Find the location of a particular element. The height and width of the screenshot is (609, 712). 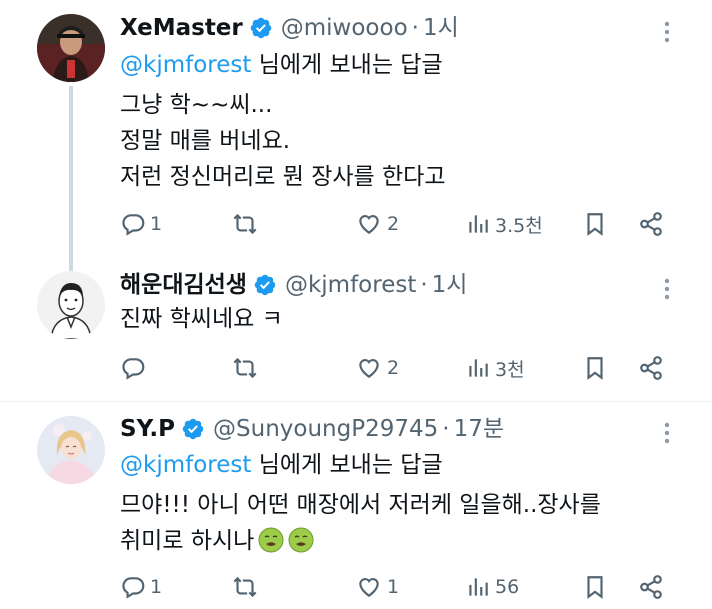

view-count: 3.5천 is located at coordinates (519, 225).